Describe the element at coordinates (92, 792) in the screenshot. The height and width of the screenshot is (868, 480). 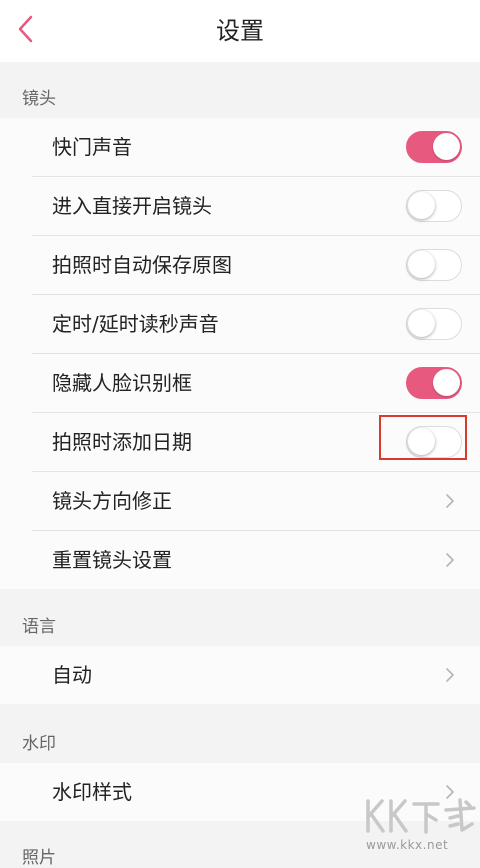
I see `setting-label: 水印样式` at that location.